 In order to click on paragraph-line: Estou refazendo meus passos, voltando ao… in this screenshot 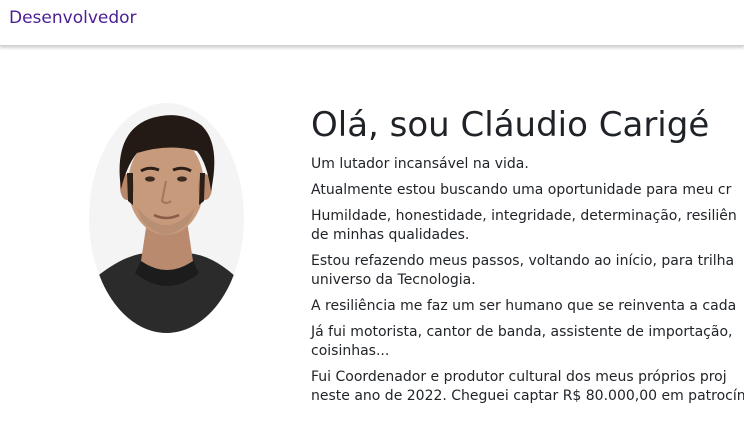, I will do `click(523, 261)`.